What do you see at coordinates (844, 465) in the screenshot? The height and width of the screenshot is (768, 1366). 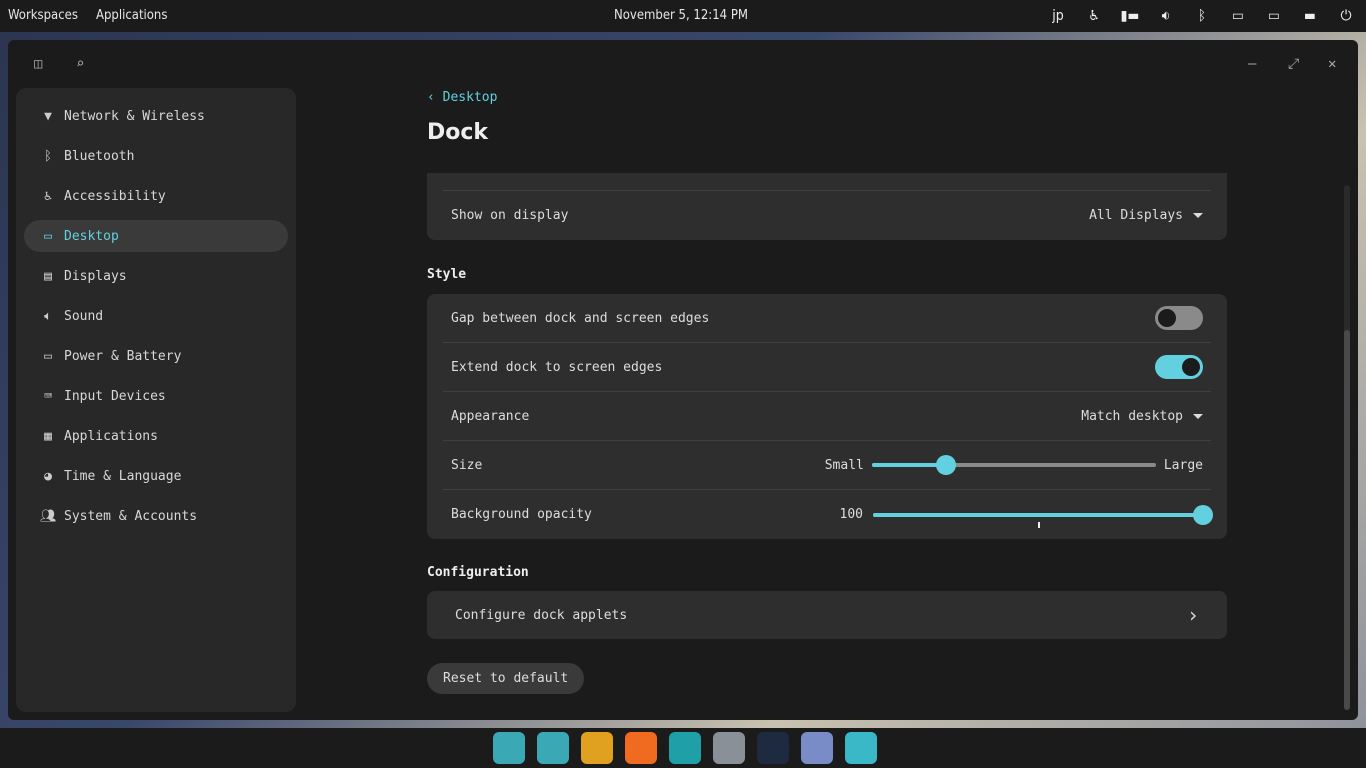 I see `size-min-label: Small` at bounding box center [844, 465].